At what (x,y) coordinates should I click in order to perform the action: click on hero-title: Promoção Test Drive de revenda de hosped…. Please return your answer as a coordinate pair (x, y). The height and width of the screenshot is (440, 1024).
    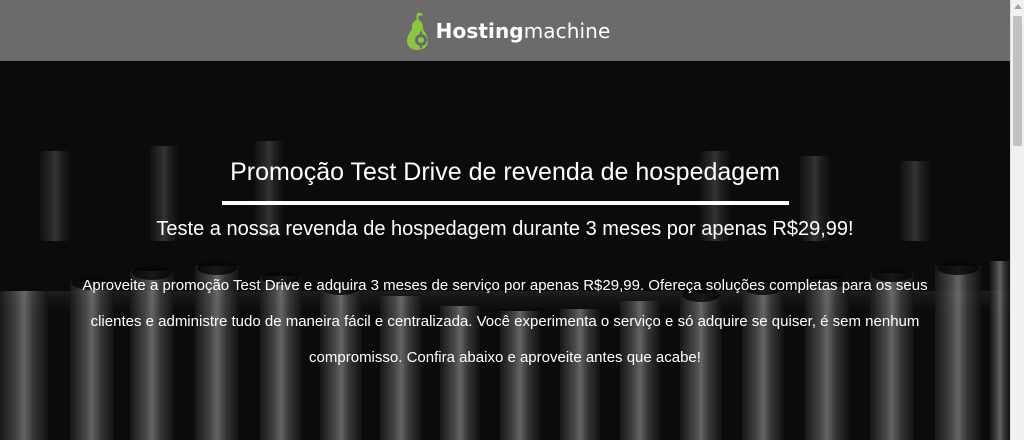
    Looking at the image, I should click on (505, 172).